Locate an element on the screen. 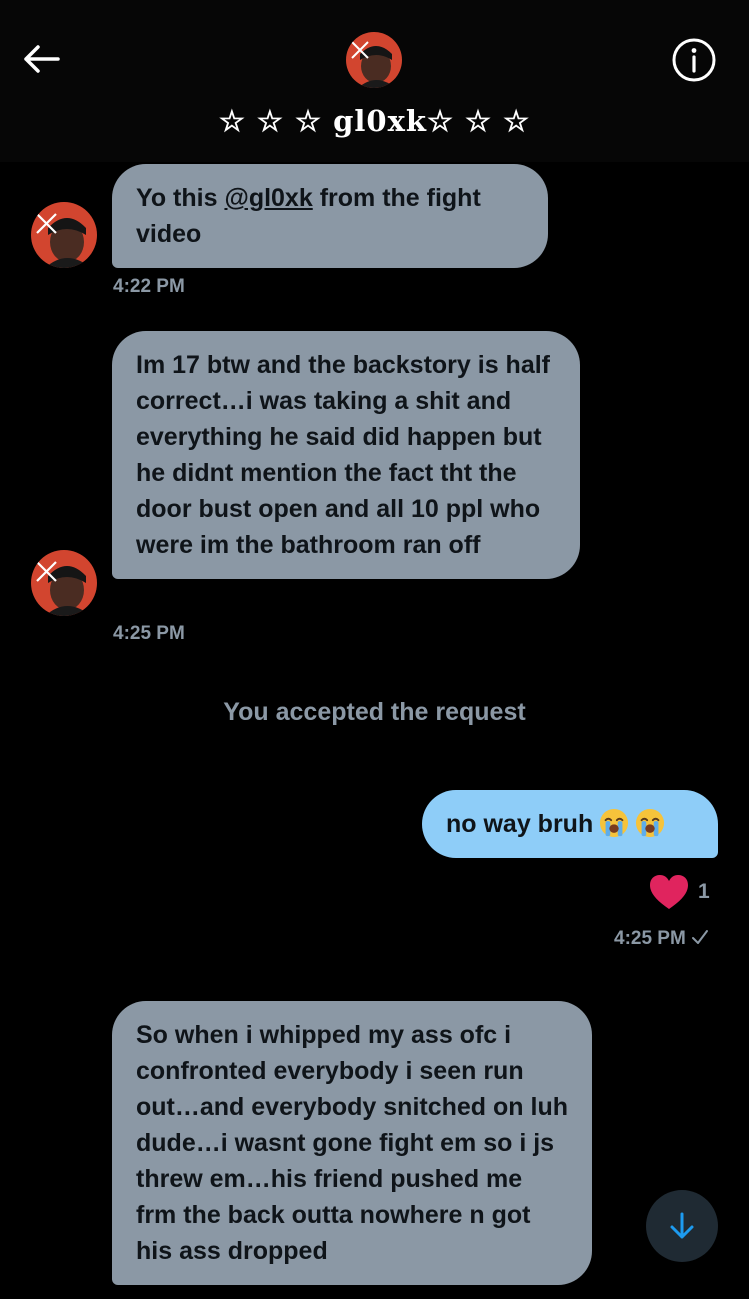 This screenshot has width=749, height=1299. message-timestamp-row: 4:25 PM is located at coordinates (661, 939).